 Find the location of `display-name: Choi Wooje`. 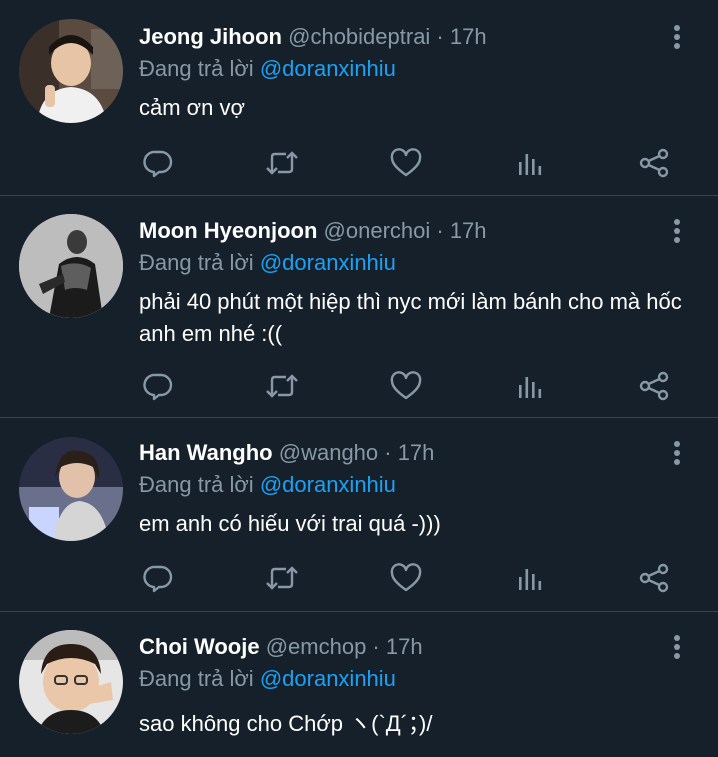

display-name: Choi Wooje is located at coordinates (199, 646).